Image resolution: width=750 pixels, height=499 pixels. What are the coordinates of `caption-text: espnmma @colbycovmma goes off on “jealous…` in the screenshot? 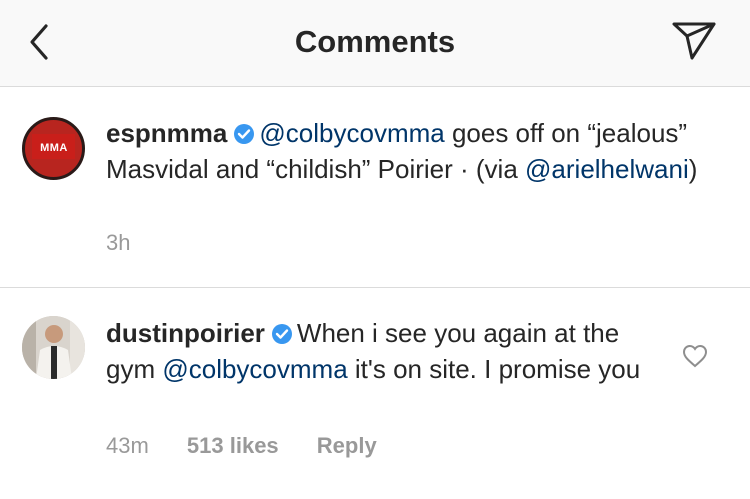 It's located at (411, 151).